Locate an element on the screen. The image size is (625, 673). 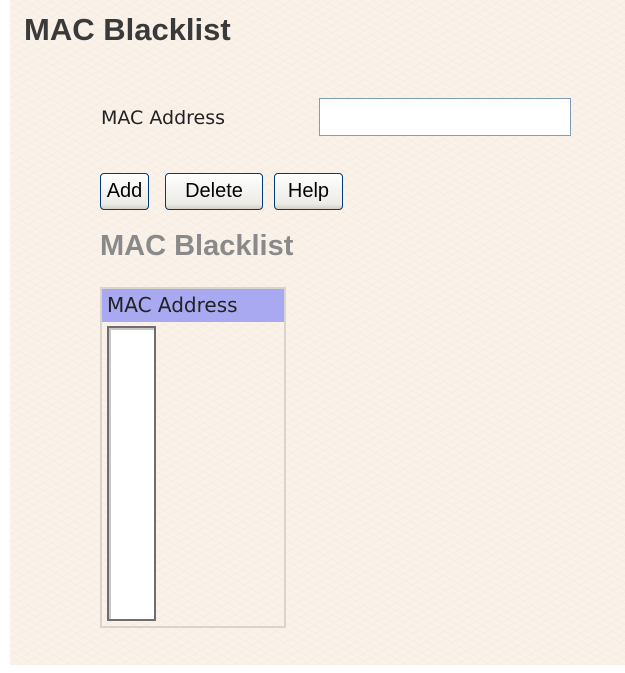
delete-button: Delete is located at coordinates (214, 191).